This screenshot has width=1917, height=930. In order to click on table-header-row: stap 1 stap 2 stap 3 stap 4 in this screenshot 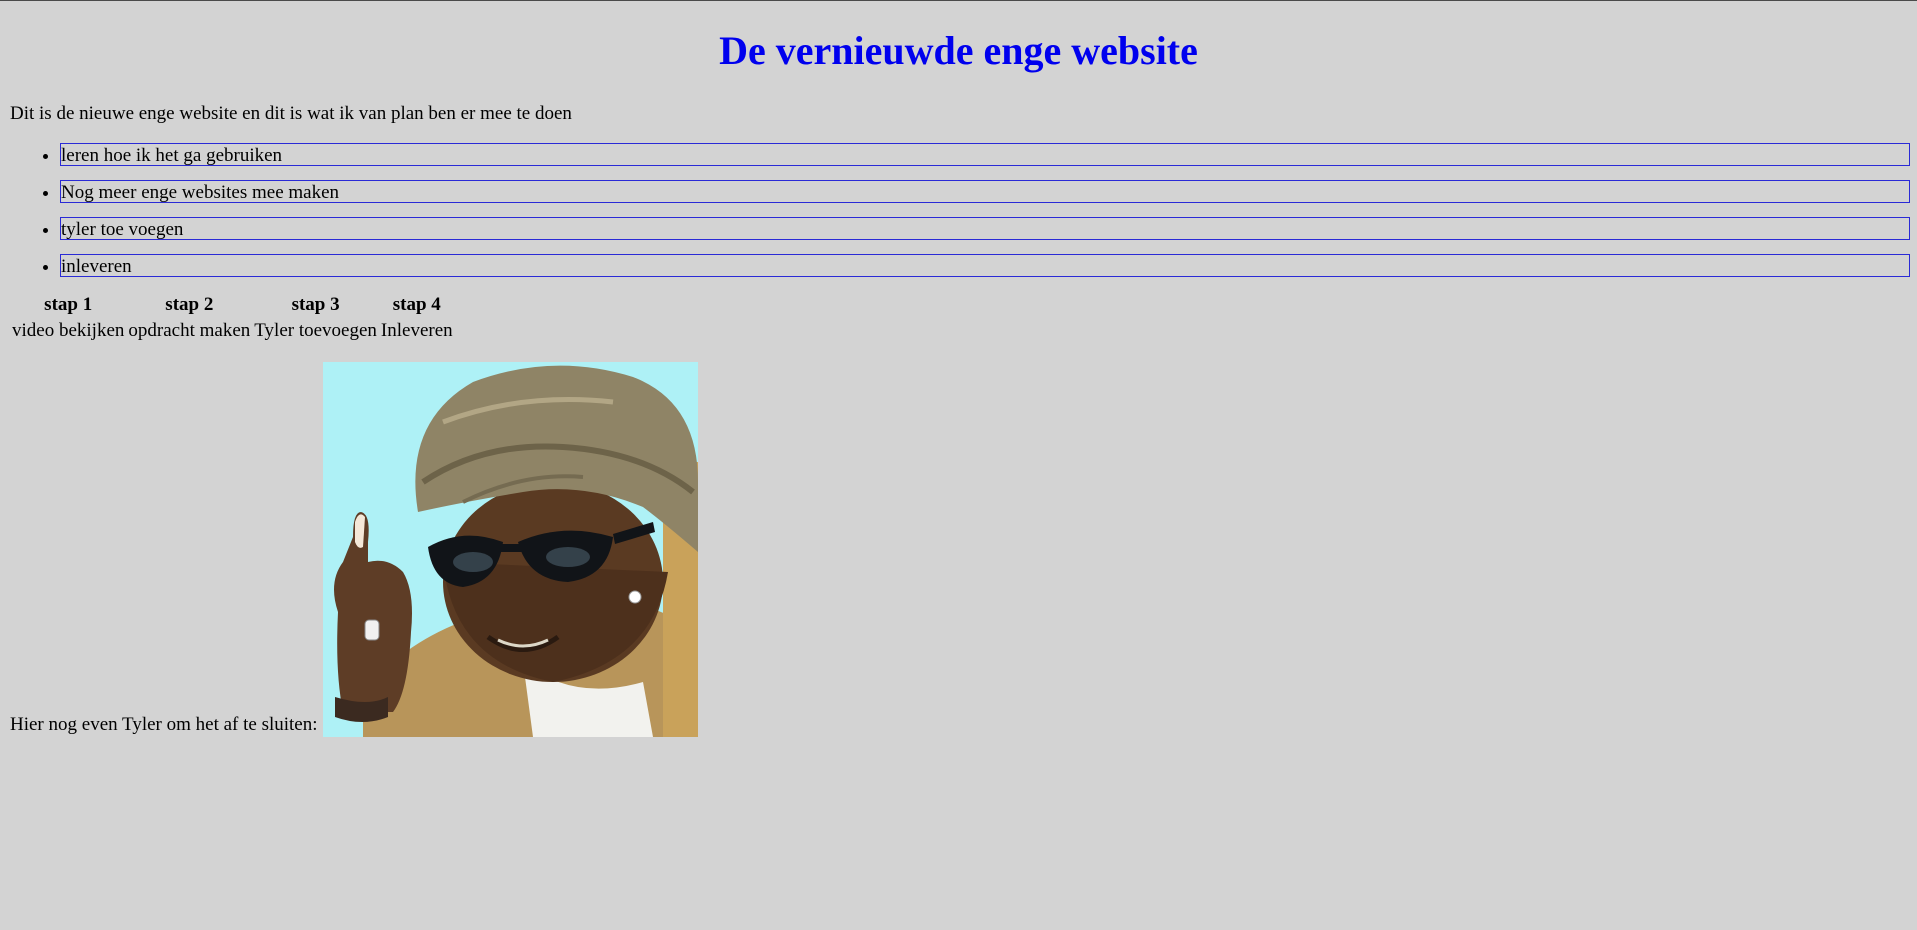, I will do `click(232, 305)`.